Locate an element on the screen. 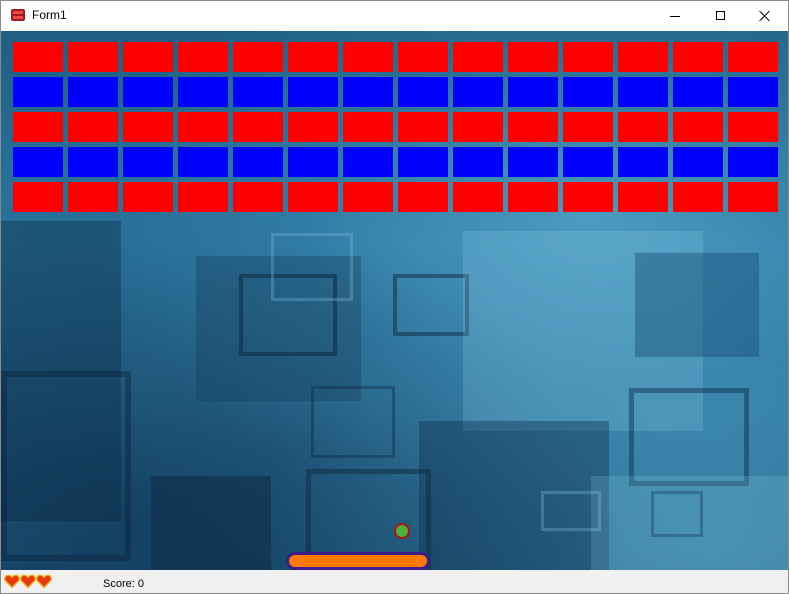 Image resolution: width=789 pixels, height=594 pixels. minimize-button is located at coordinates (675, 16).